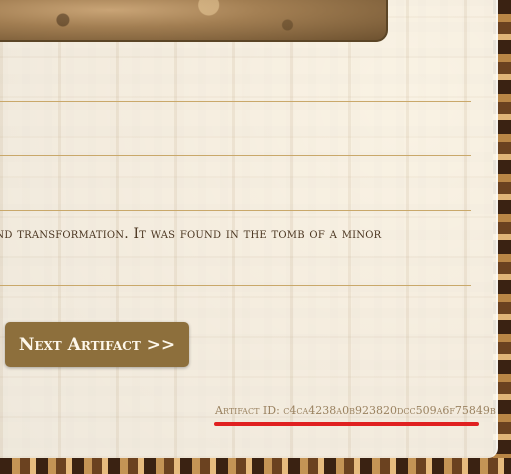  What do you see at coordinates (389, 410) in the screenshot?
I see `artifact-id-value: c4ca4238a0b923820dcc509a6f75849b` at bounding box center [389, 410].